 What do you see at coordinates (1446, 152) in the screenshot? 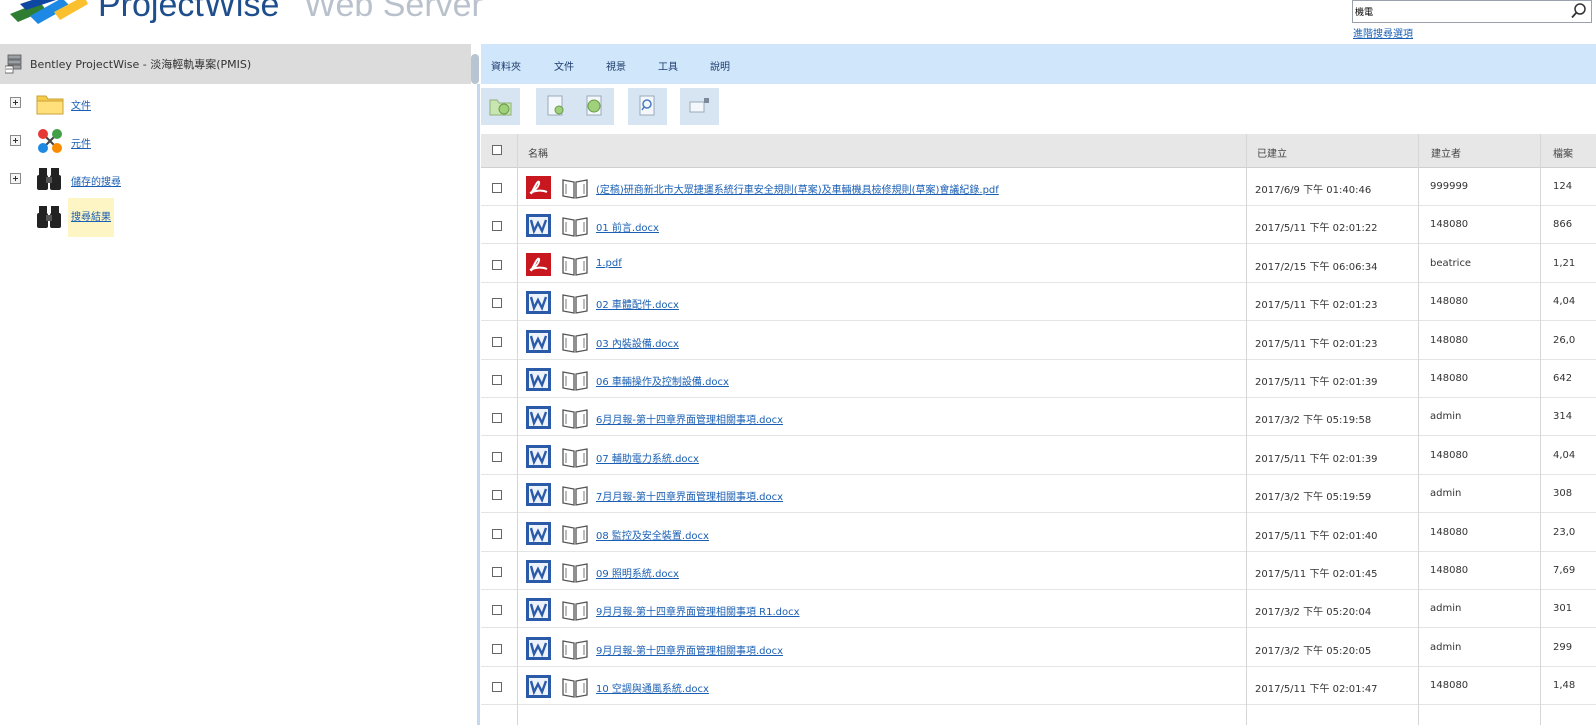
I see `column-header-creator: 建立者` at bounding box center [1446, 152].